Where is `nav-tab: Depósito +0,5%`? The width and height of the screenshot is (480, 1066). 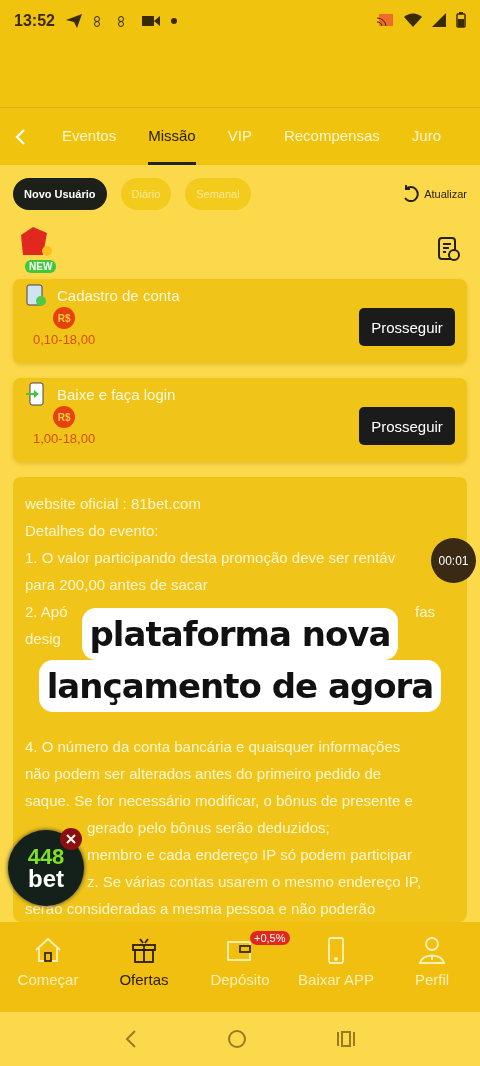 nav-tab: Depósito +0,5% is located at coordinates (240, 961).